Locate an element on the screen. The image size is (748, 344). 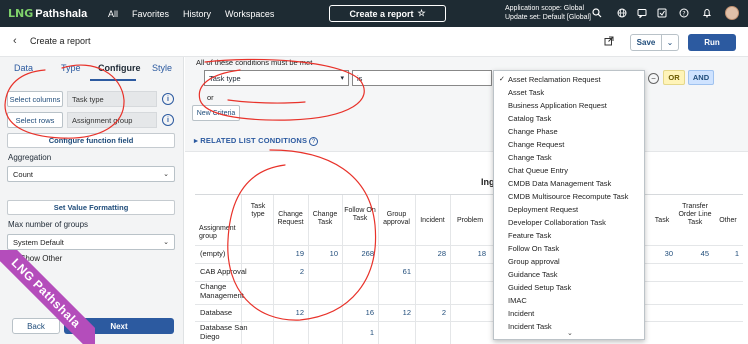
aggregation-select: Count ⌄ is located at coordinates (91, 174).